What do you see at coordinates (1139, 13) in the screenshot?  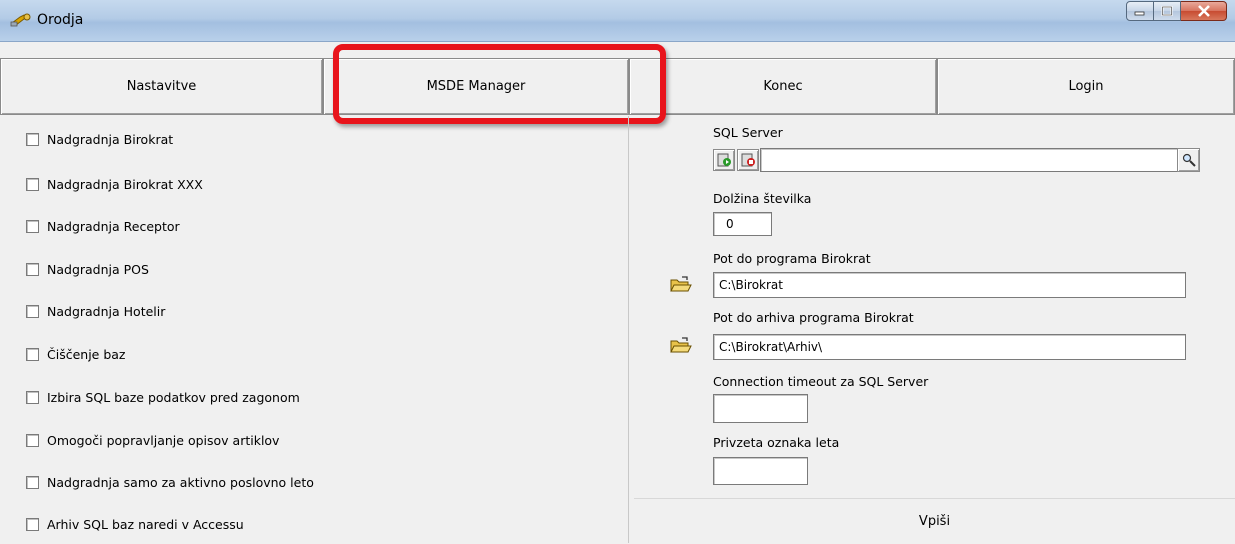 I see `minimize-icon` at bounding box center [1139, 13].